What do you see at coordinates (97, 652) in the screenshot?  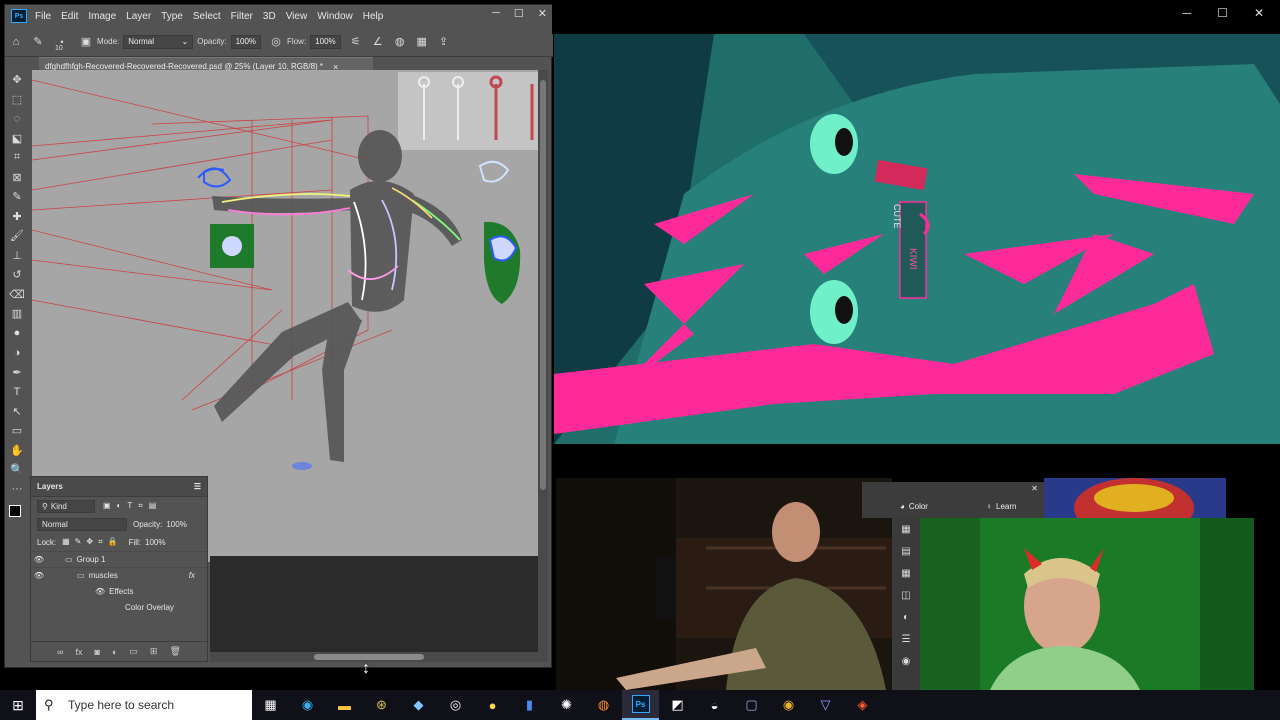 I see `mask-icon: ◙` at bounding box center [97, 652].